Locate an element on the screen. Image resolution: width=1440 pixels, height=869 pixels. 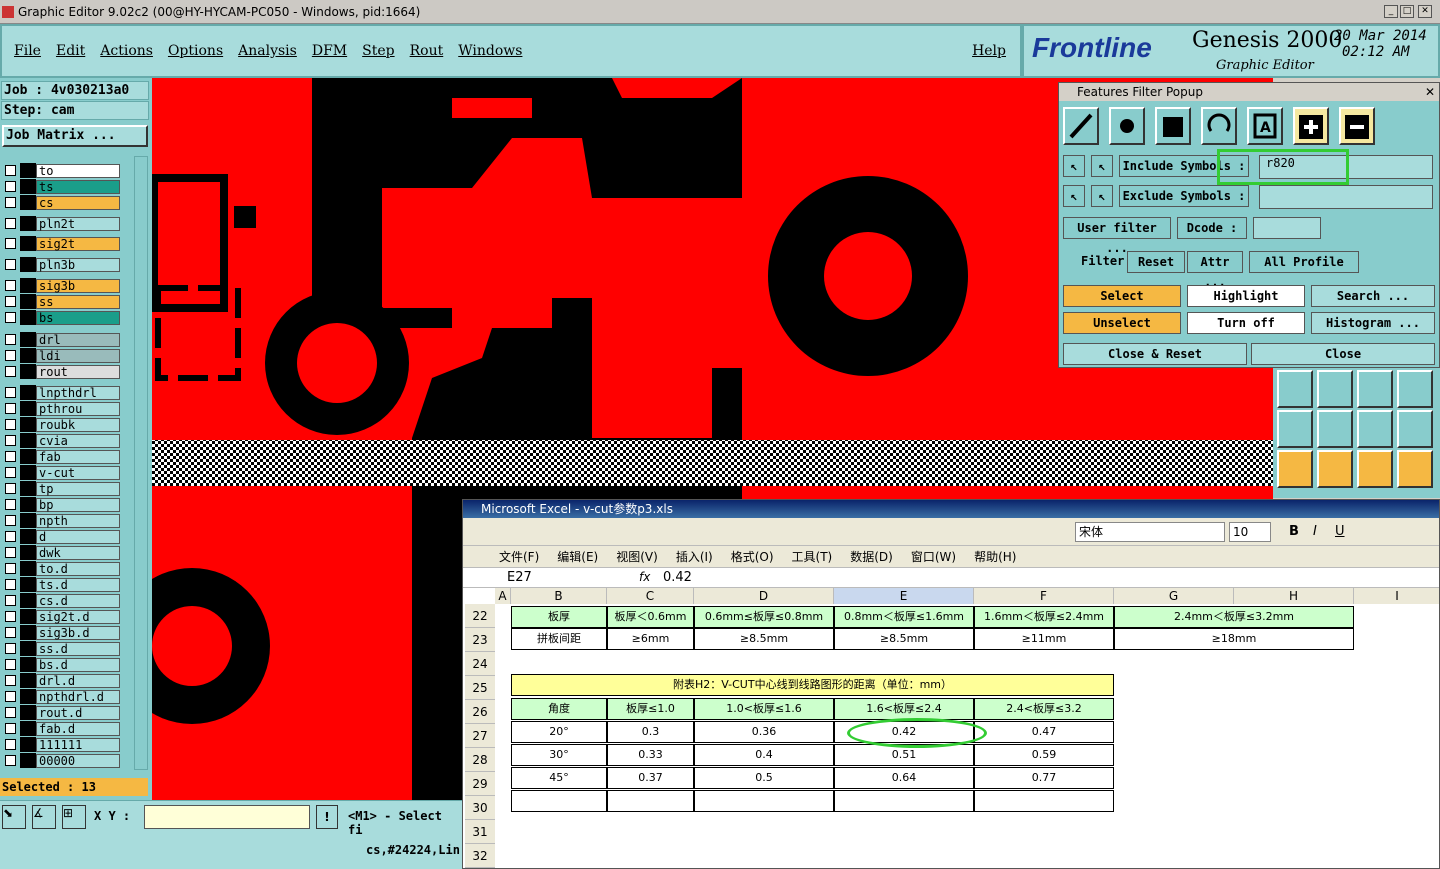
layer-row: sig3b is located at coordinates (61, 285).